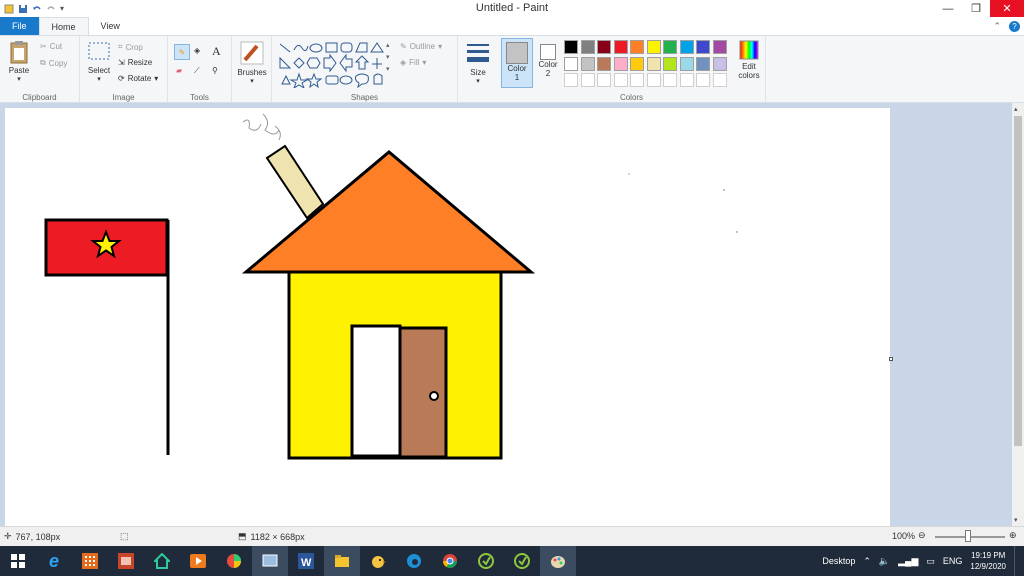 The height and width of the screenshot is (576, 1024). What do you see at coordinates (39, 97) in the screenshot?
I see `clipboard-group-label: Clipboard` at bounding box center [39, 97].